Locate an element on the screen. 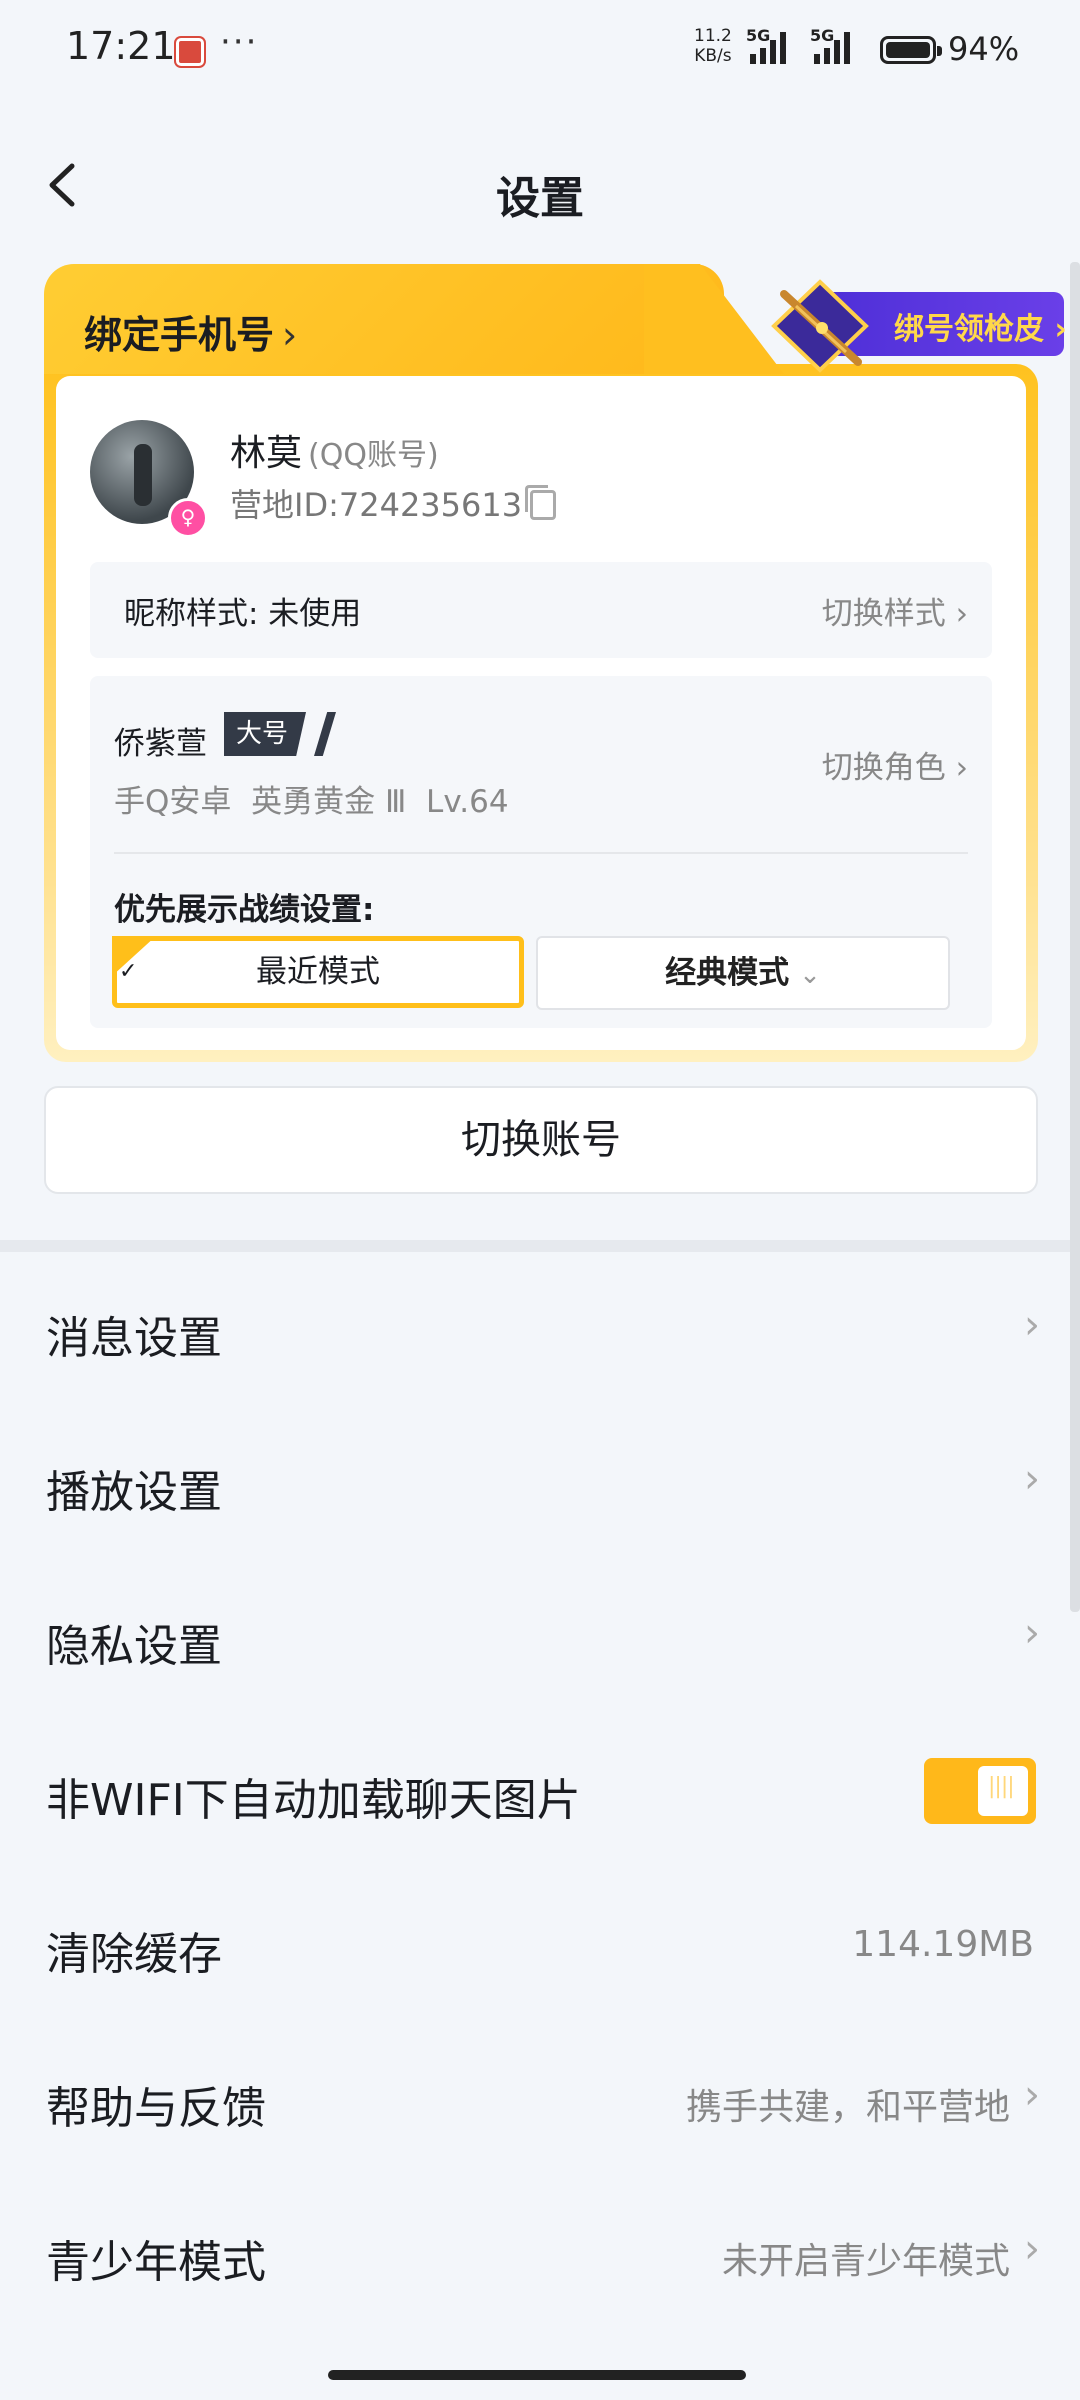 This screenshot has width=1080, height=2400. user-name-line: 林莫 (QQ账号) is located at coordinates (334, 450).